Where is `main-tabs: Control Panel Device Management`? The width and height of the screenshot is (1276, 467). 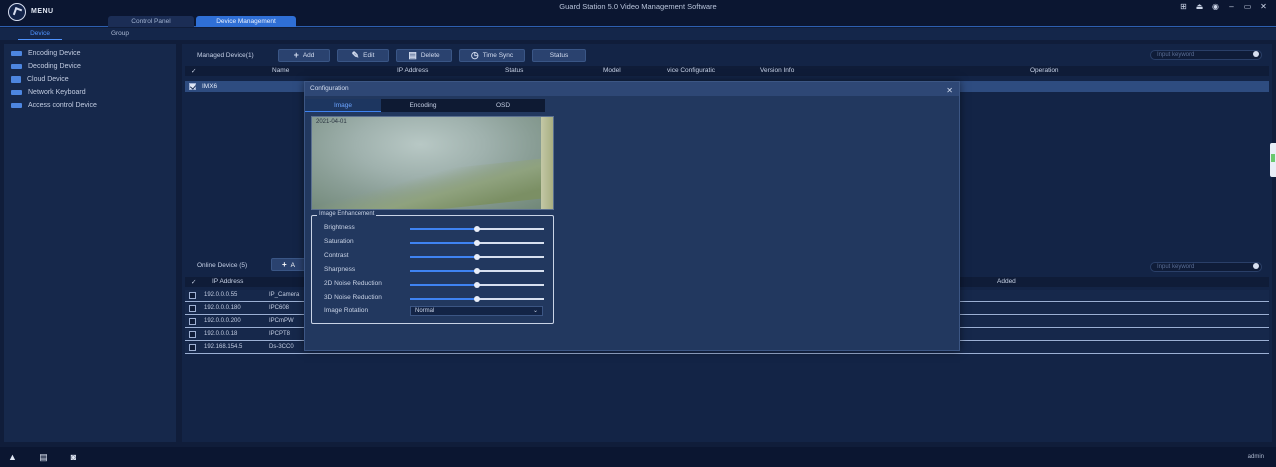
main-tabs: Control Panel Device Management is located at coordinates (638, 21).